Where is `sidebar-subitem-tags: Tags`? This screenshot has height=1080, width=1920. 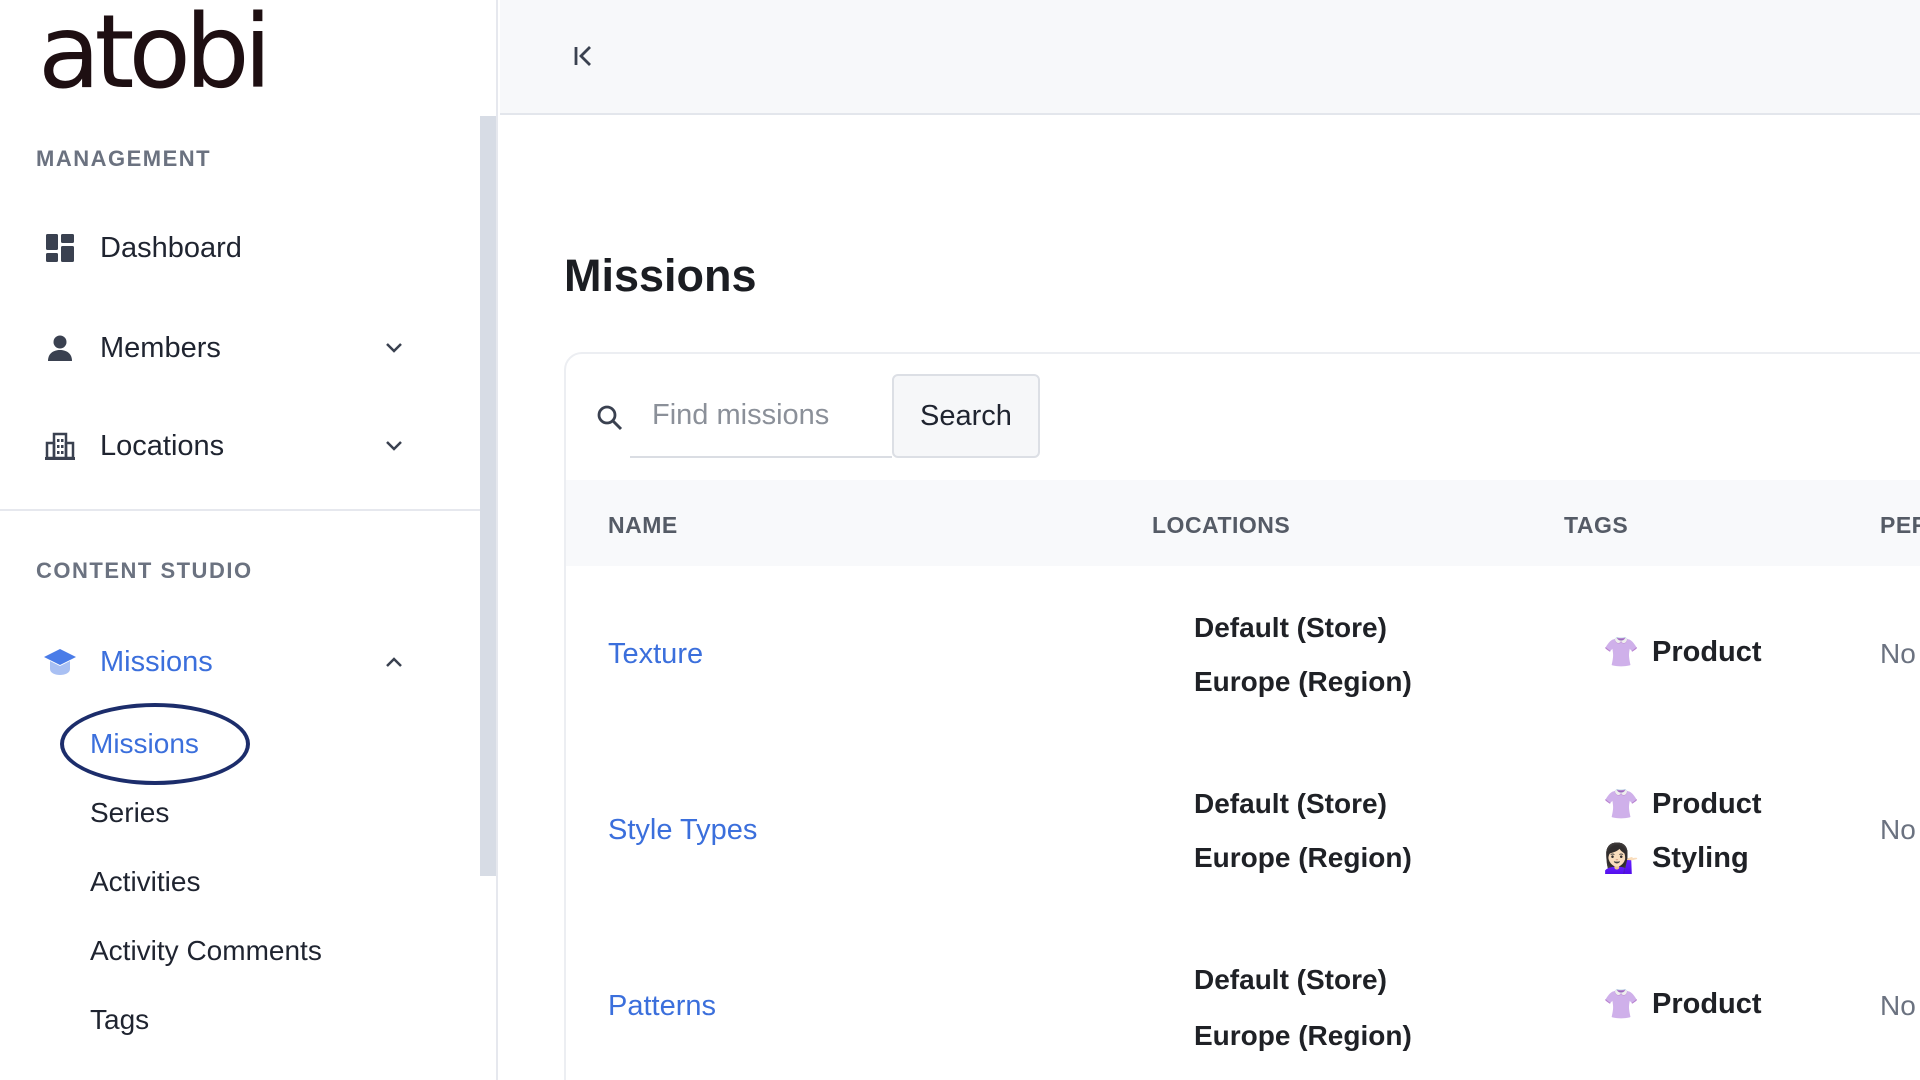 sidebar-subitem-tags: Tags is located at coordinates (119, 1020).